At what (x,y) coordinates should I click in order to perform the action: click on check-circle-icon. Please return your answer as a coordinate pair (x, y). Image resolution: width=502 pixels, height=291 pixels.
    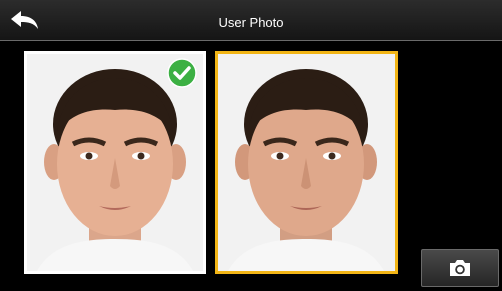
    Looking at the image, I should click on (182, 73).